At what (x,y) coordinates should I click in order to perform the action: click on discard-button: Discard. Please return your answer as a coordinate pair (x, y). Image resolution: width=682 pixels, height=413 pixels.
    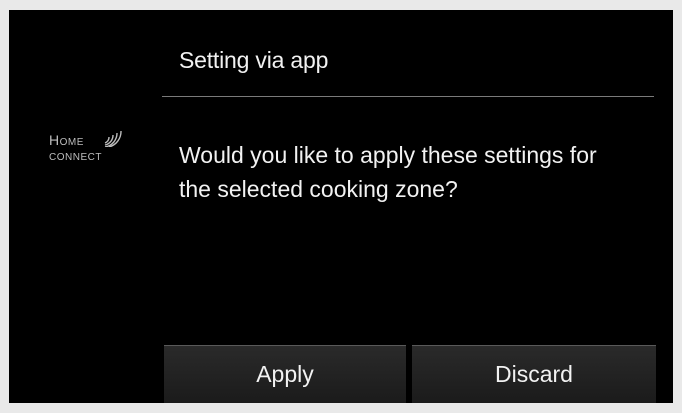
    Looking at the image, I should click on (534, 374).